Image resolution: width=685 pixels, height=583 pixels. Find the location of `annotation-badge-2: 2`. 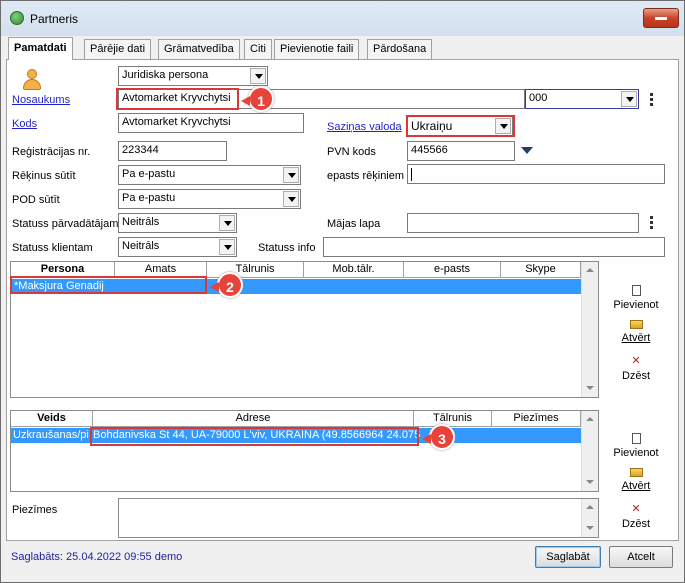

annotation-badge-2: 2 is located at coordinates (226, 285).